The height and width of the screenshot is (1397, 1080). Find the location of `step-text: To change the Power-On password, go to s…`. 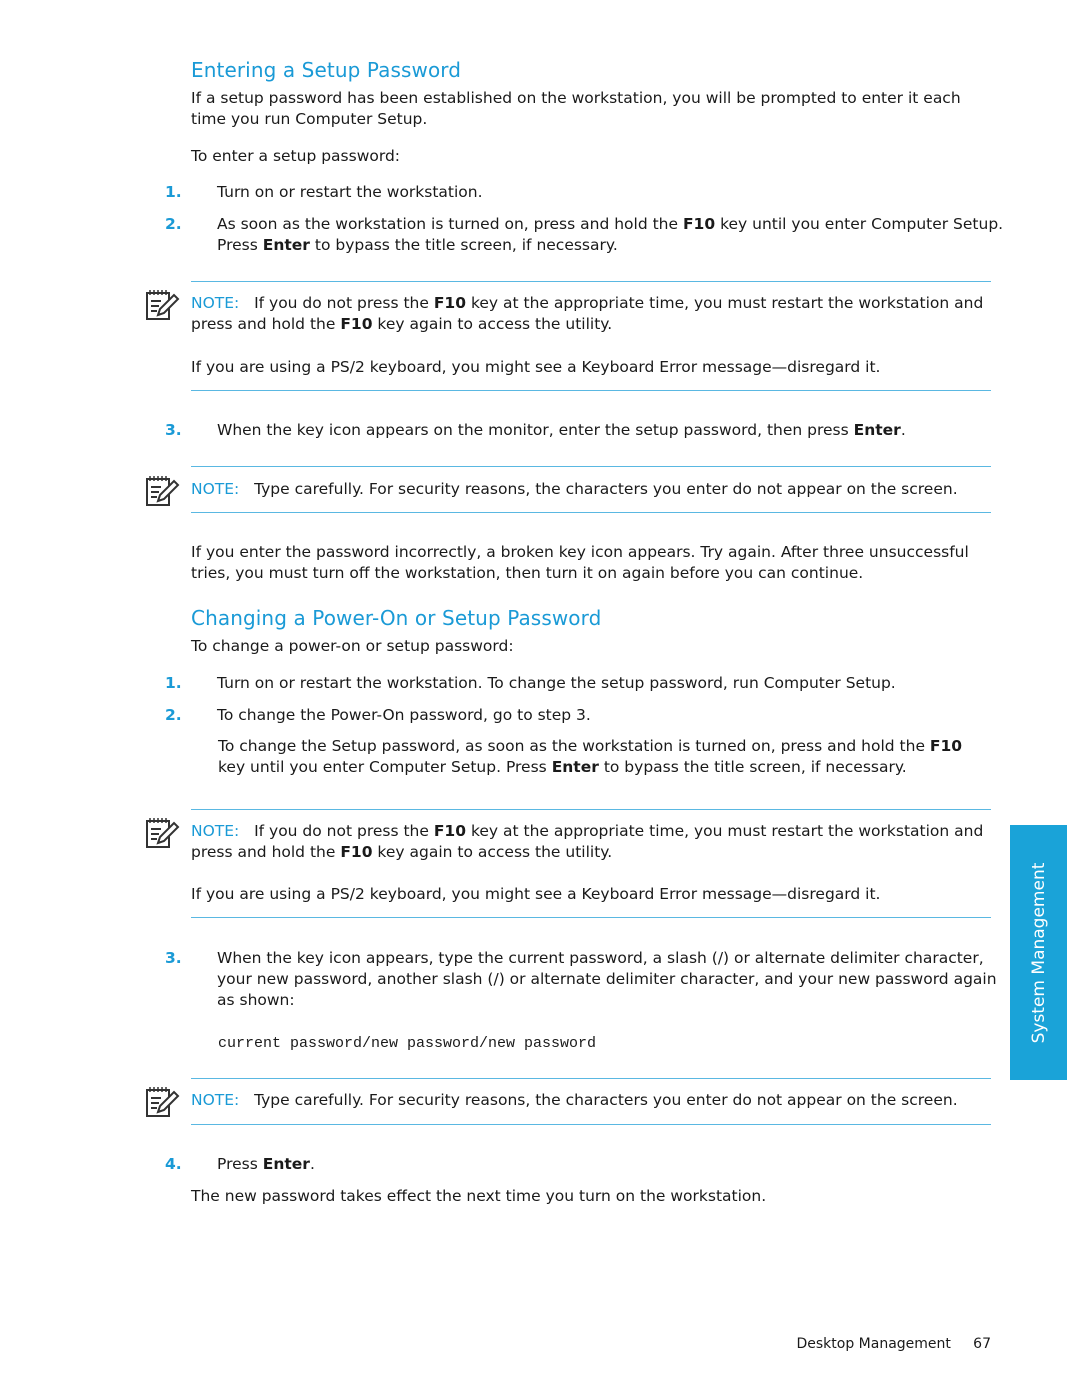

step-text: To change the Power-On password, go to s… is located at coordinates (404, 715).